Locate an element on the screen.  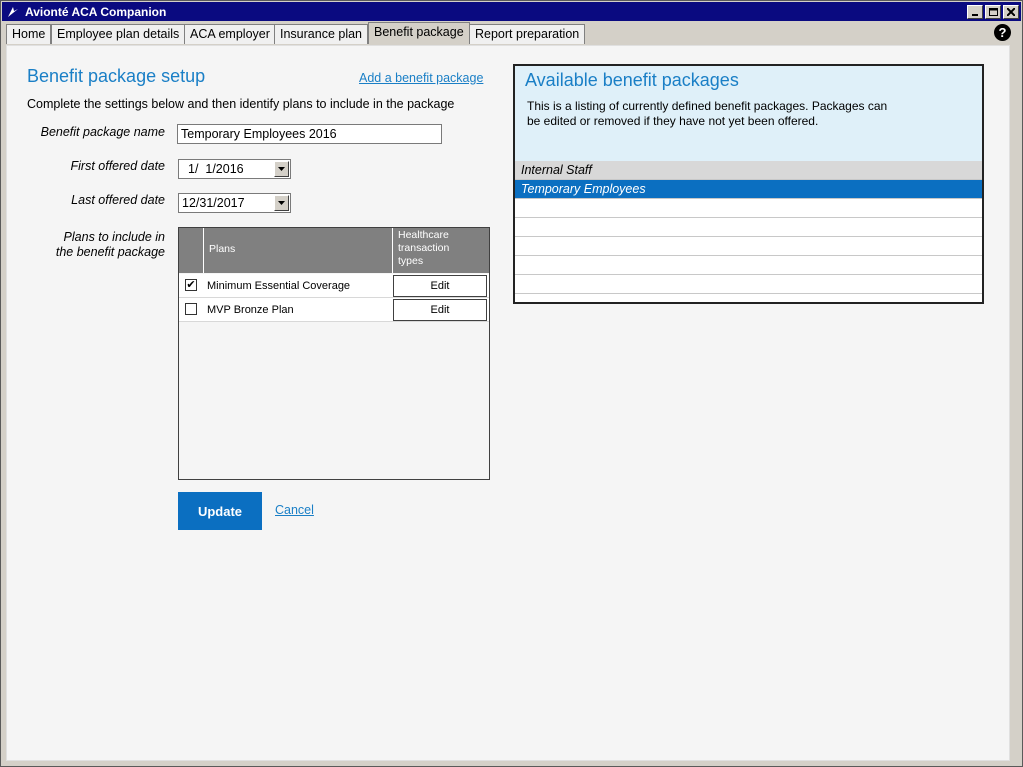
plans-label-line-2: the benefit package is located at coordinates (110, 252).